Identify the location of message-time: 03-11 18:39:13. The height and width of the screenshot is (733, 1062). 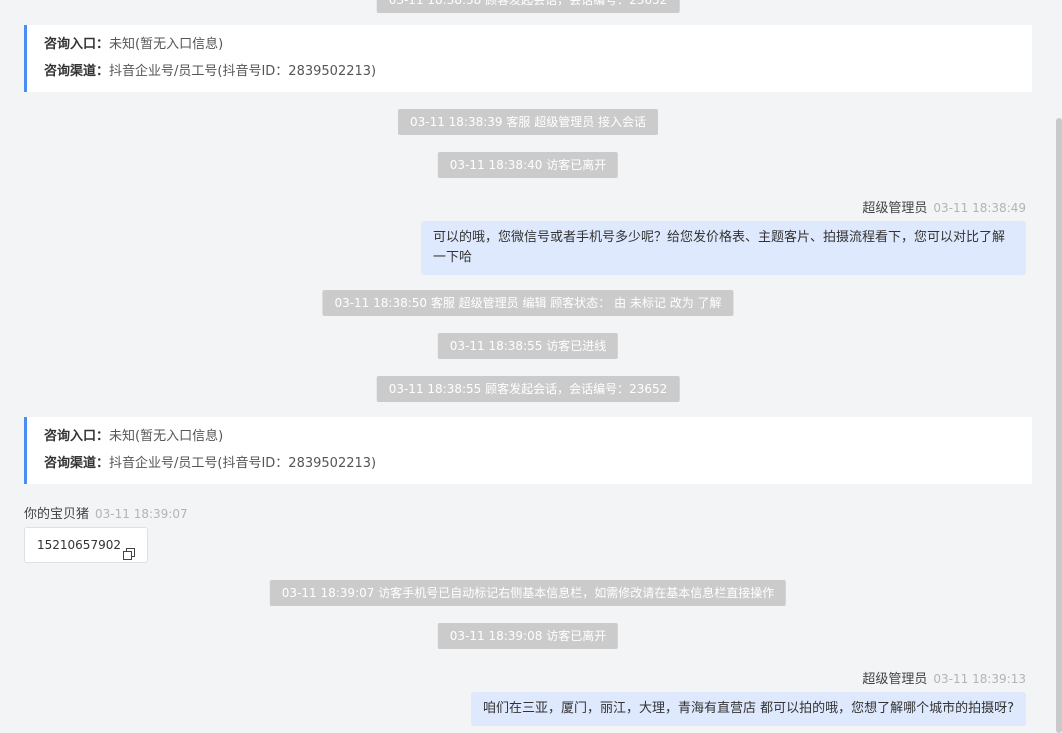
(979, 679).